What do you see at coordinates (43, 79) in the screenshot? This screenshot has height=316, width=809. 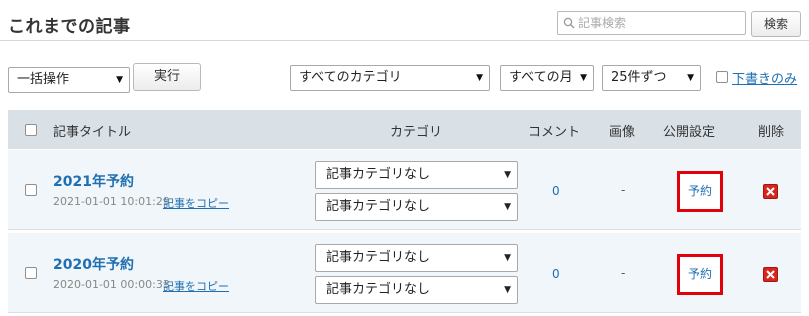 I see `bulk-action-value: 一括操作` at bounding box center [43, 79].